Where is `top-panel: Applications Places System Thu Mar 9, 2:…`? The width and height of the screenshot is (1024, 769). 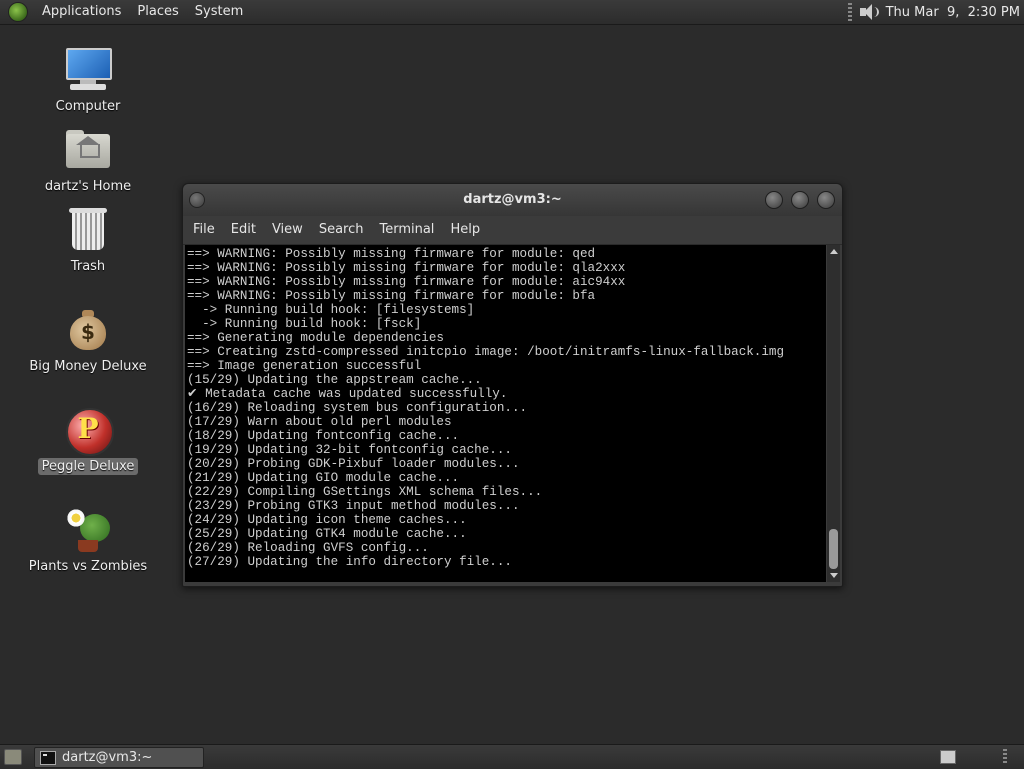
top-panel: Applications Places System Thu Mar 9, 2:… is located at coordinates (512, 12).